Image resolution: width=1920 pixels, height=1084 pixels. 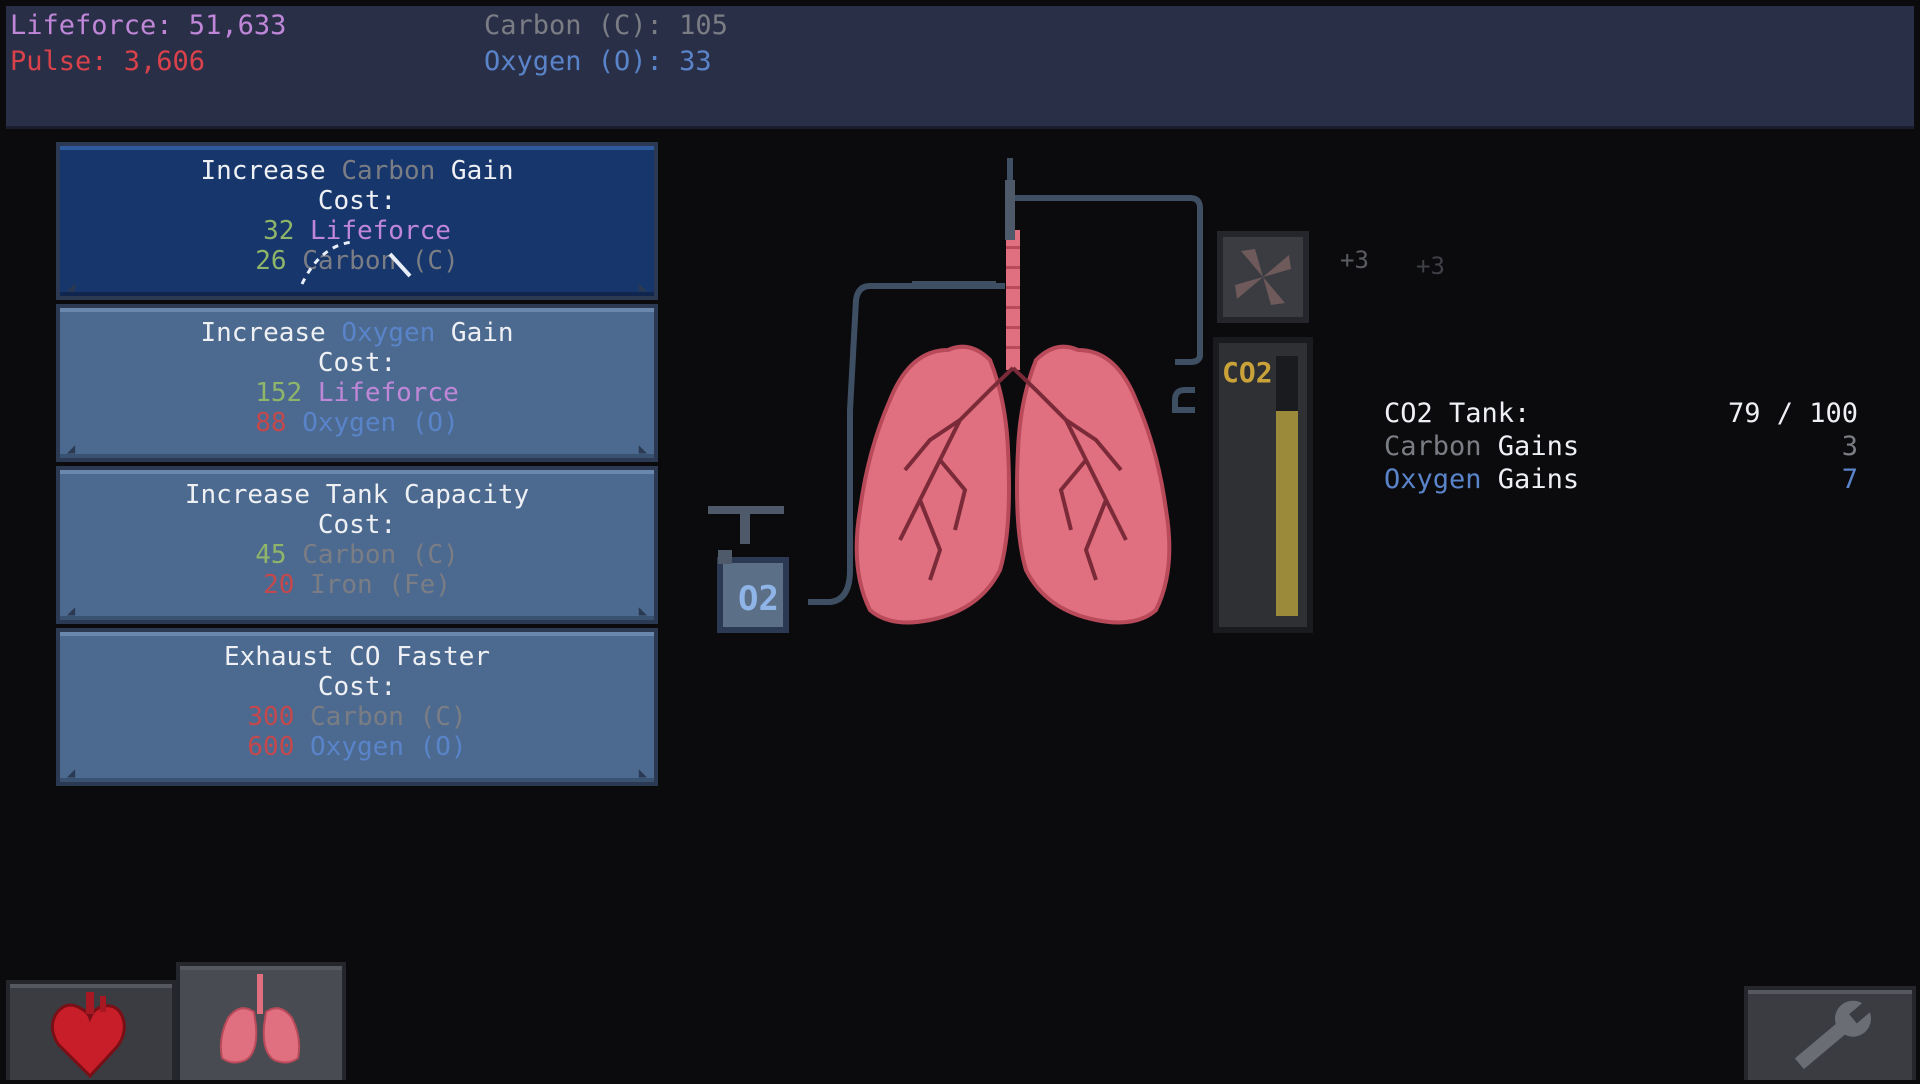 What do you see at coordinates (357, 393) in the screenshot?
I see `cost-line: 152 Lifeforce` at bounding box center [357, 393].